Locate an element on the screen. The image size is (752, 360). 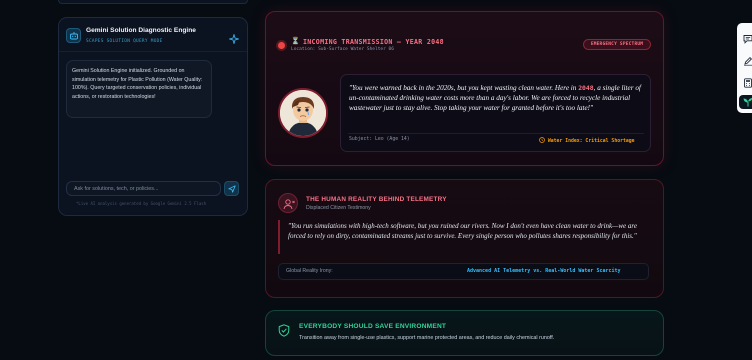
testimony-accent-bar is located at coordinates (279, 237).